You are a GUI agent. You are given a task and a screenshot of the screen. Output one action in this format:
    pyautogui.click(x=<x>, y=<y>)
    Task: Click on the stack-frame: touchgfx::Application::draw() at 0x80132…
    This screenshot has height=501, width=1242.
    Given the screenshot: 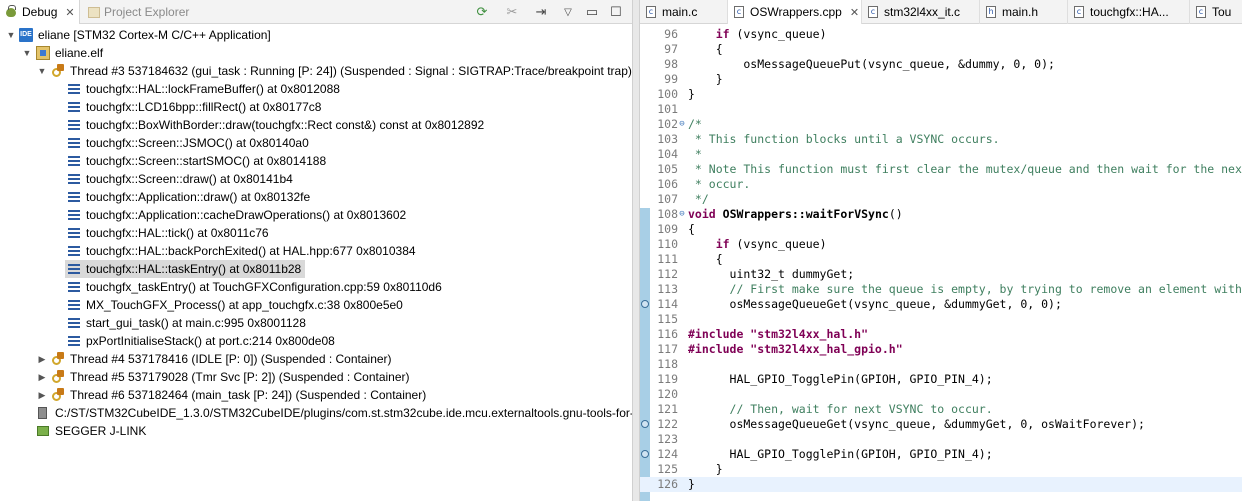 What is the action you would take?
    pyautogui.click(x=188, y=197)
    